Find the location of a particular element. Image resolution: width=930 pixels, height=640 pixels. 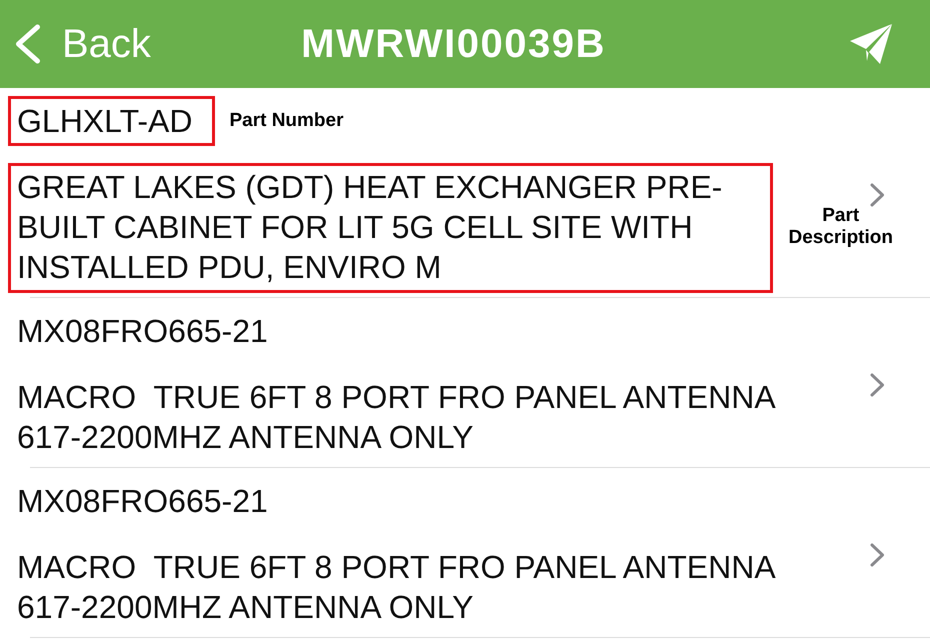

back-button: Back is located at coordinates (83, 44).